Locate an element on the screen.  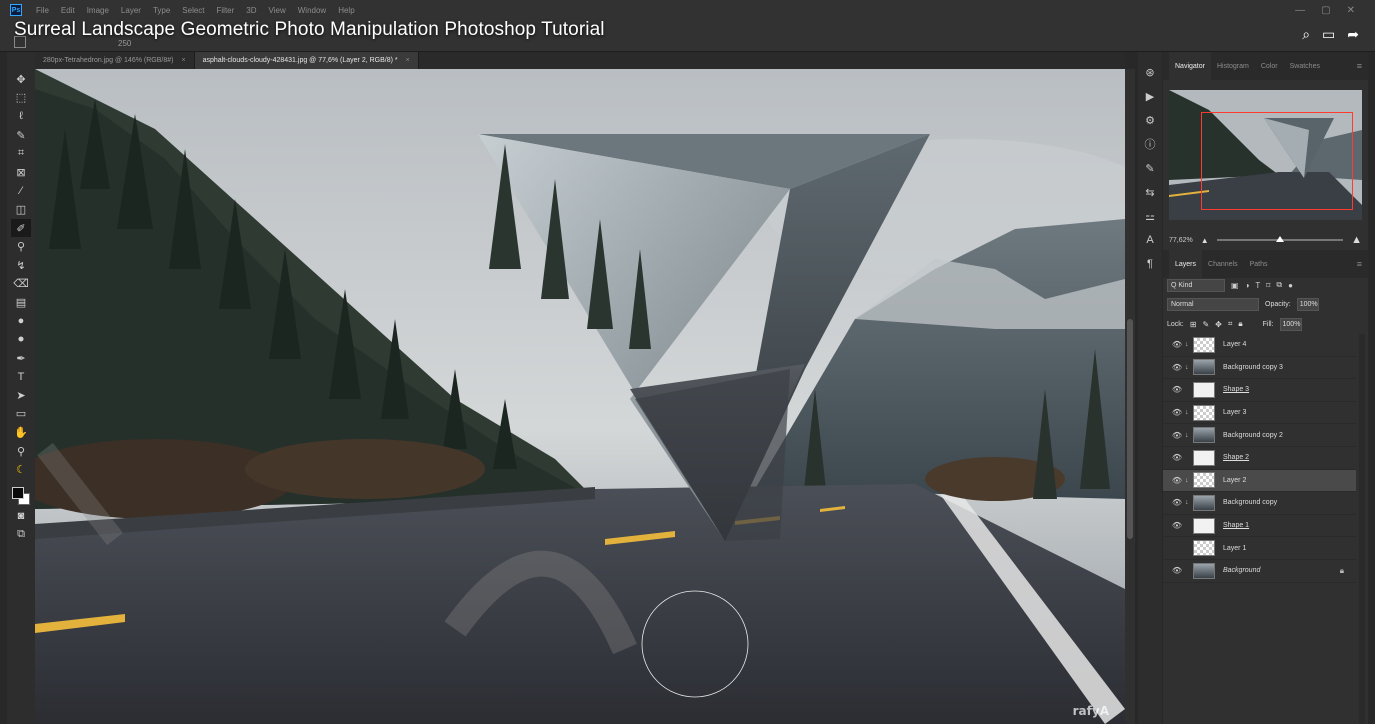
layer-row: 👁︎ Shape 3 is located at coordinates (1259, 390).